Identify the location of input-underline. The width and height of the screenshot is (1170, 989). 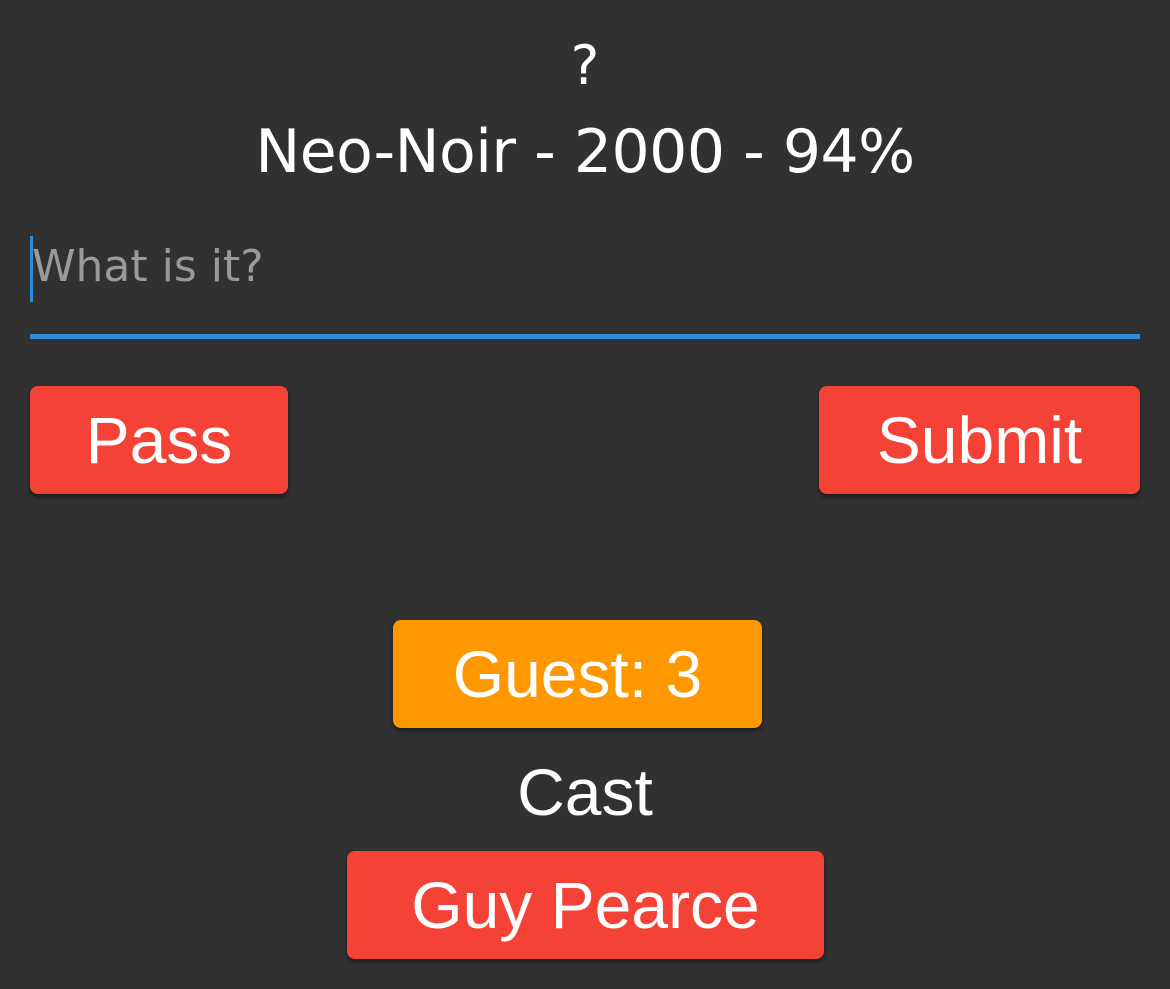
(585, 336).